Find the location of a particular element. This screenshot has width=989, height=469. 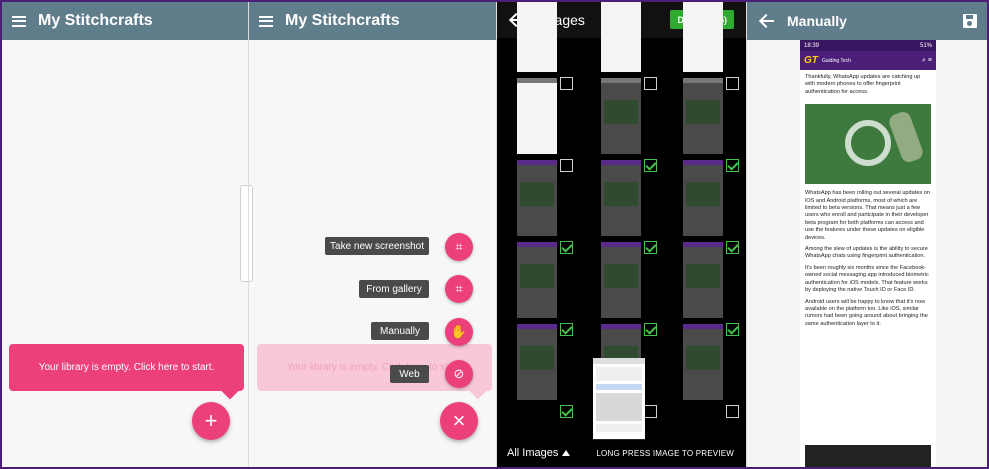

whatsapp-hero-image is located at coordinates (868, 144).